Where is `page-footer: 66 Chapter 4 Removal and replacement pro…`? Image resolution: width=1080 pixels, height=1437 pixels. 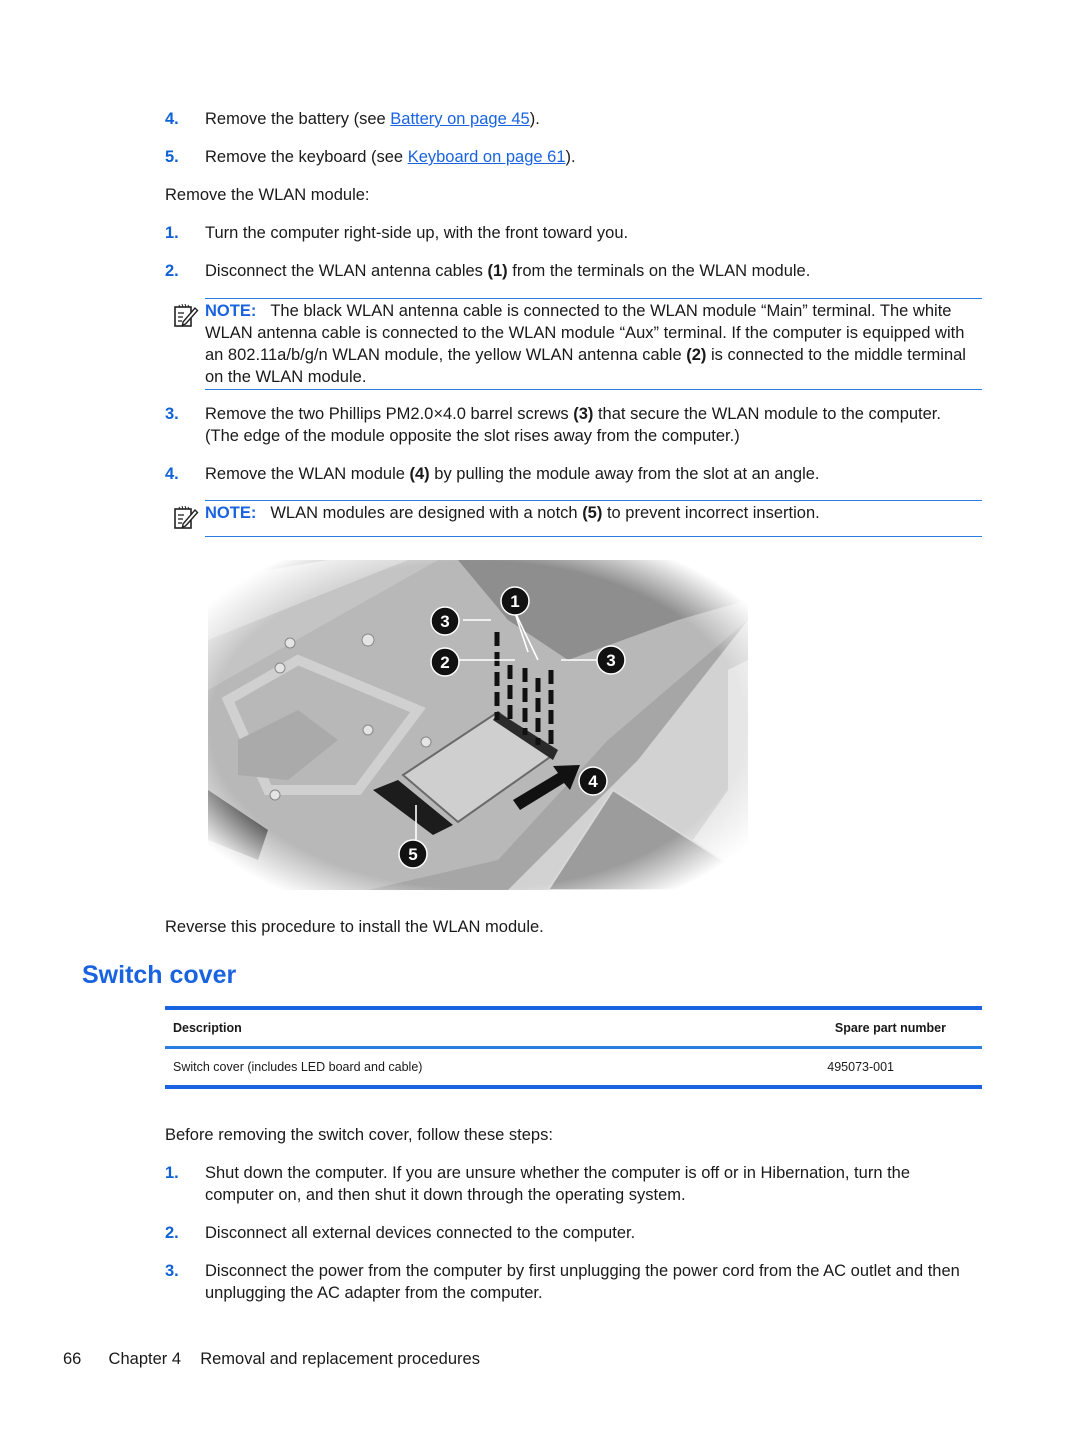 page-footer: 66 Chapter 4 Removal and replacement pro… is located at coordinates (271, 1359).